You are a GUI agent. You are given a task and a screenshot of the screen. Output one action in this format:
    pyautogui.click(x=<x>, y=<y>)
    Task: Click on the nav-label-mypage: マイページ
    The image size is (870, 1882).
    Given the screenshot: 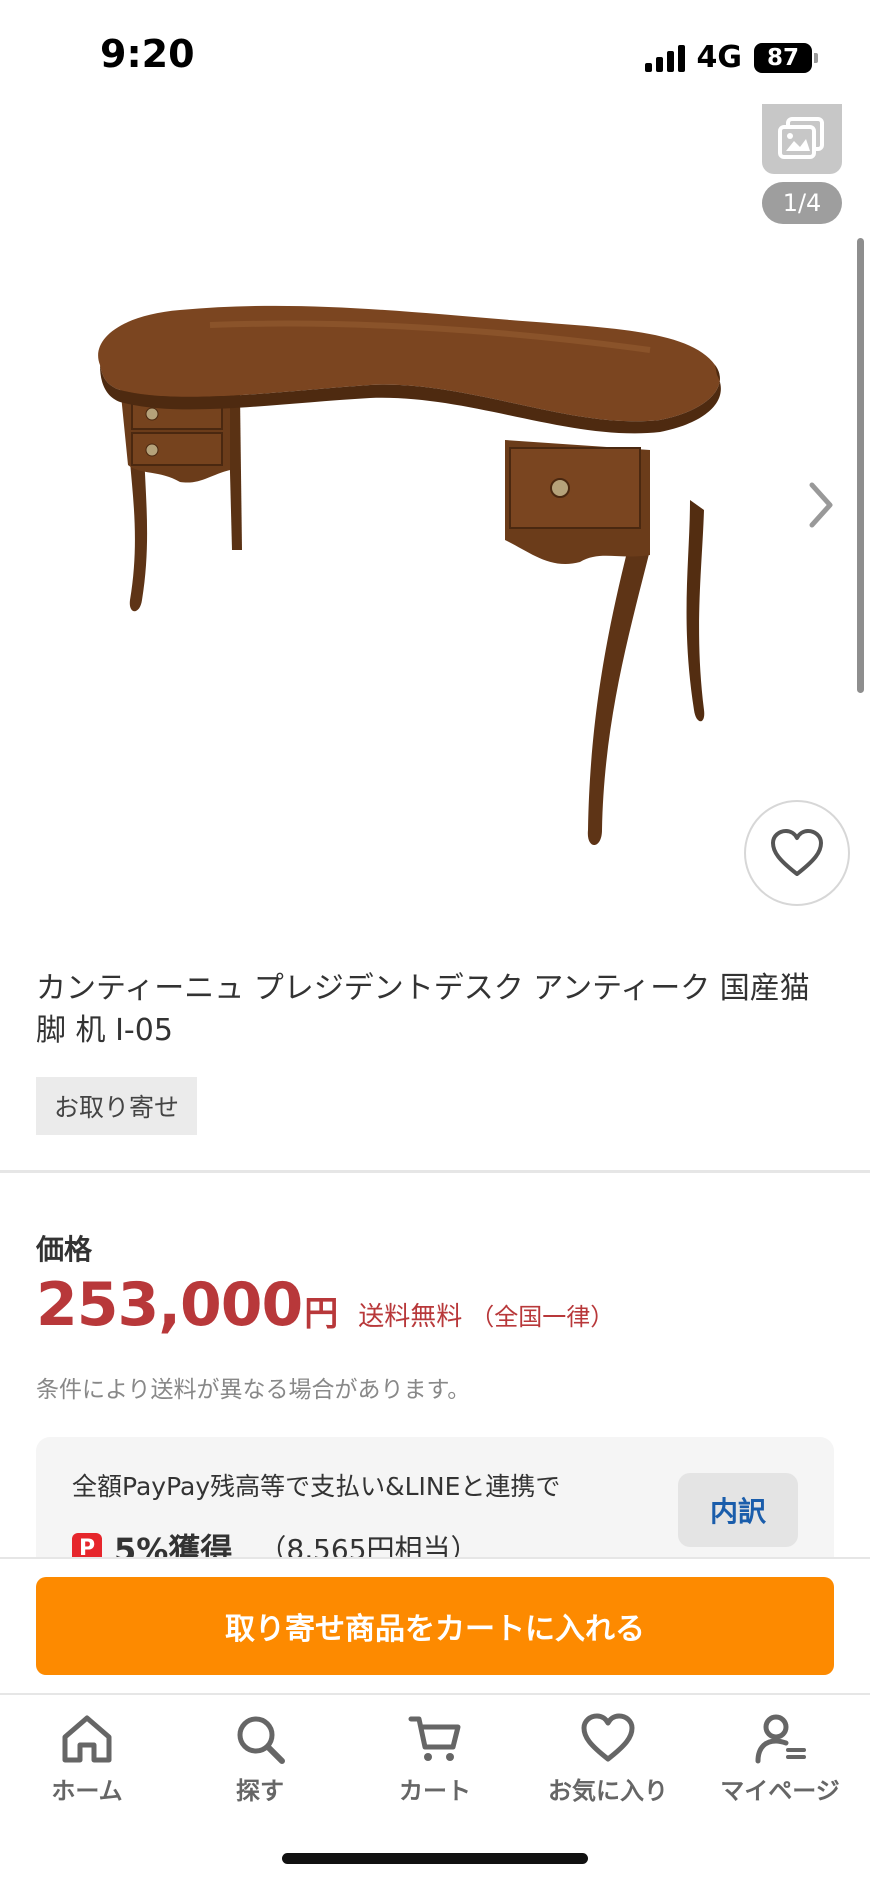 What is the action you would take?
    pyautogui.click(x=780, y=1791)
    